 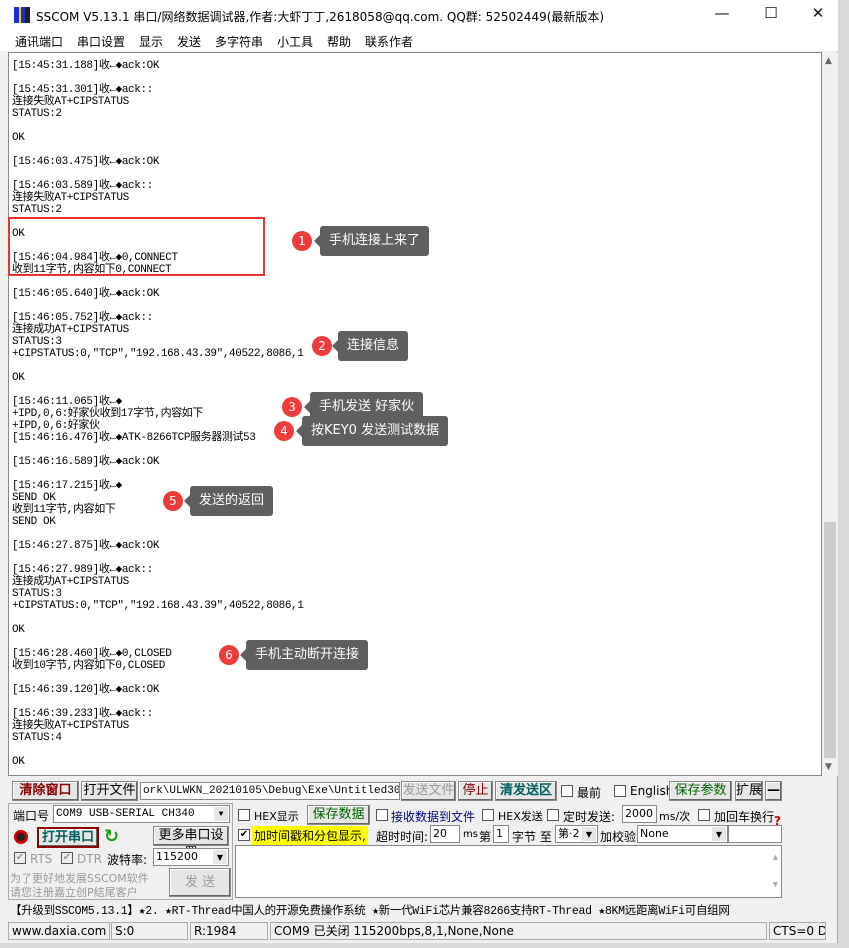 I want to click on timeout-label: 超时时间:, so click(x=402, y=837).